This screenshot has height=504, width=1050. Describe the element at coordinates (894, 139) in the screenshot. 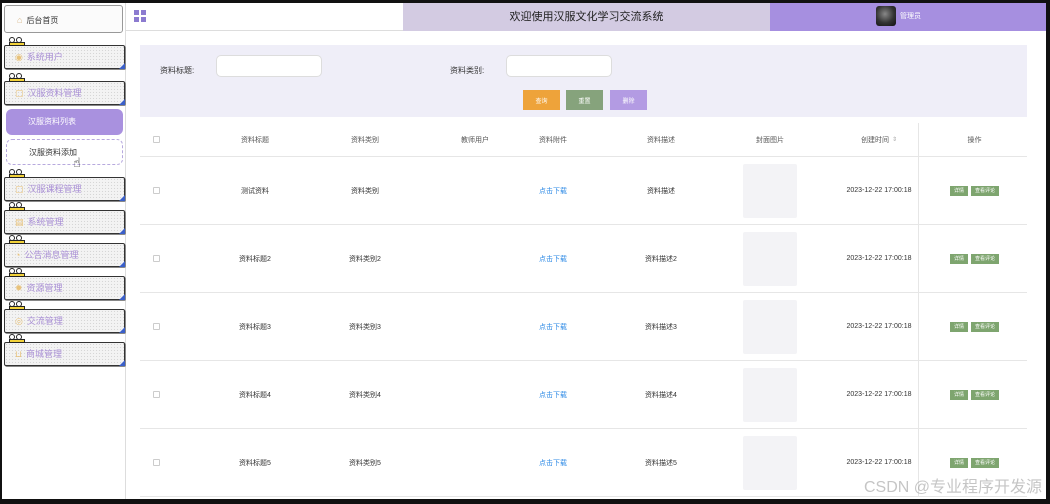

I see `sort-icon: ⇕` at that location.